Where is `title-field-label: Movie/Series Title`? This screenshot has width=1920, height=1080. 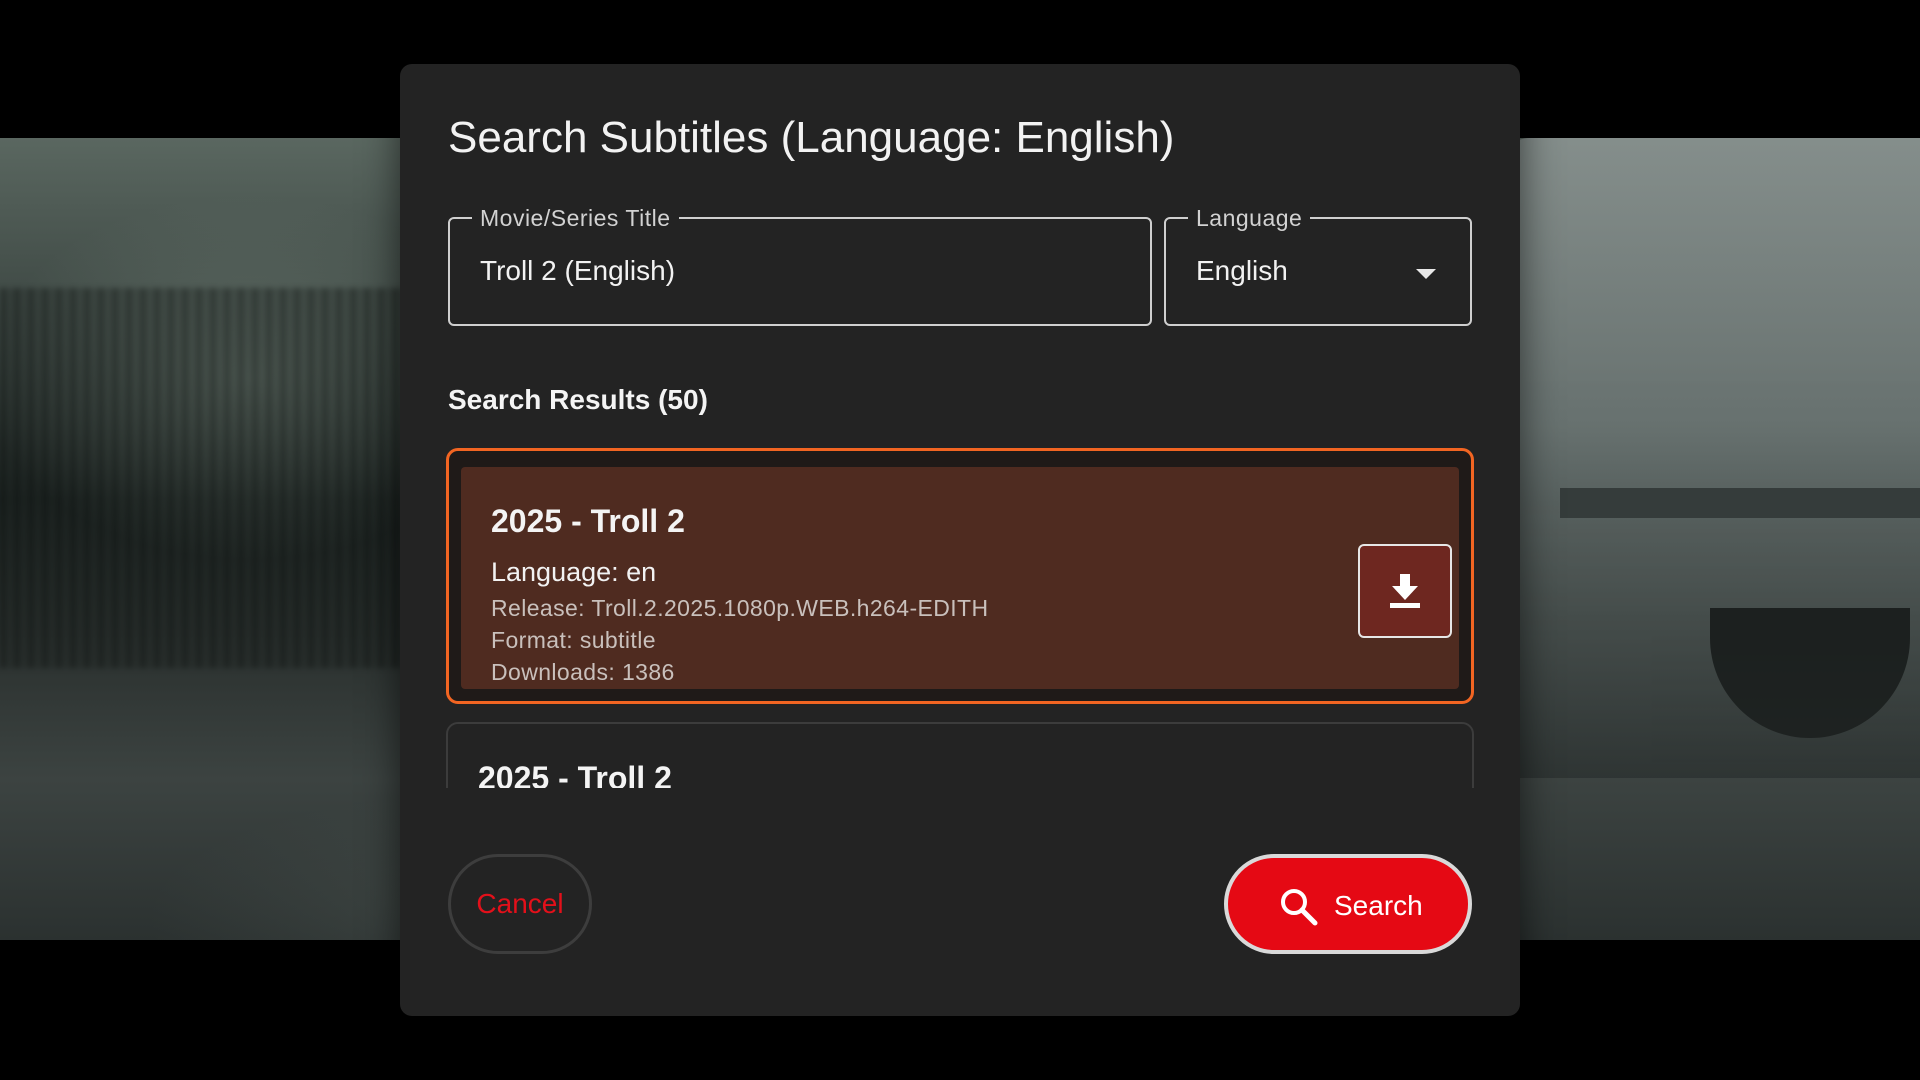
title-field-label: Movie/Series Title is located at coordinates (575, 218).